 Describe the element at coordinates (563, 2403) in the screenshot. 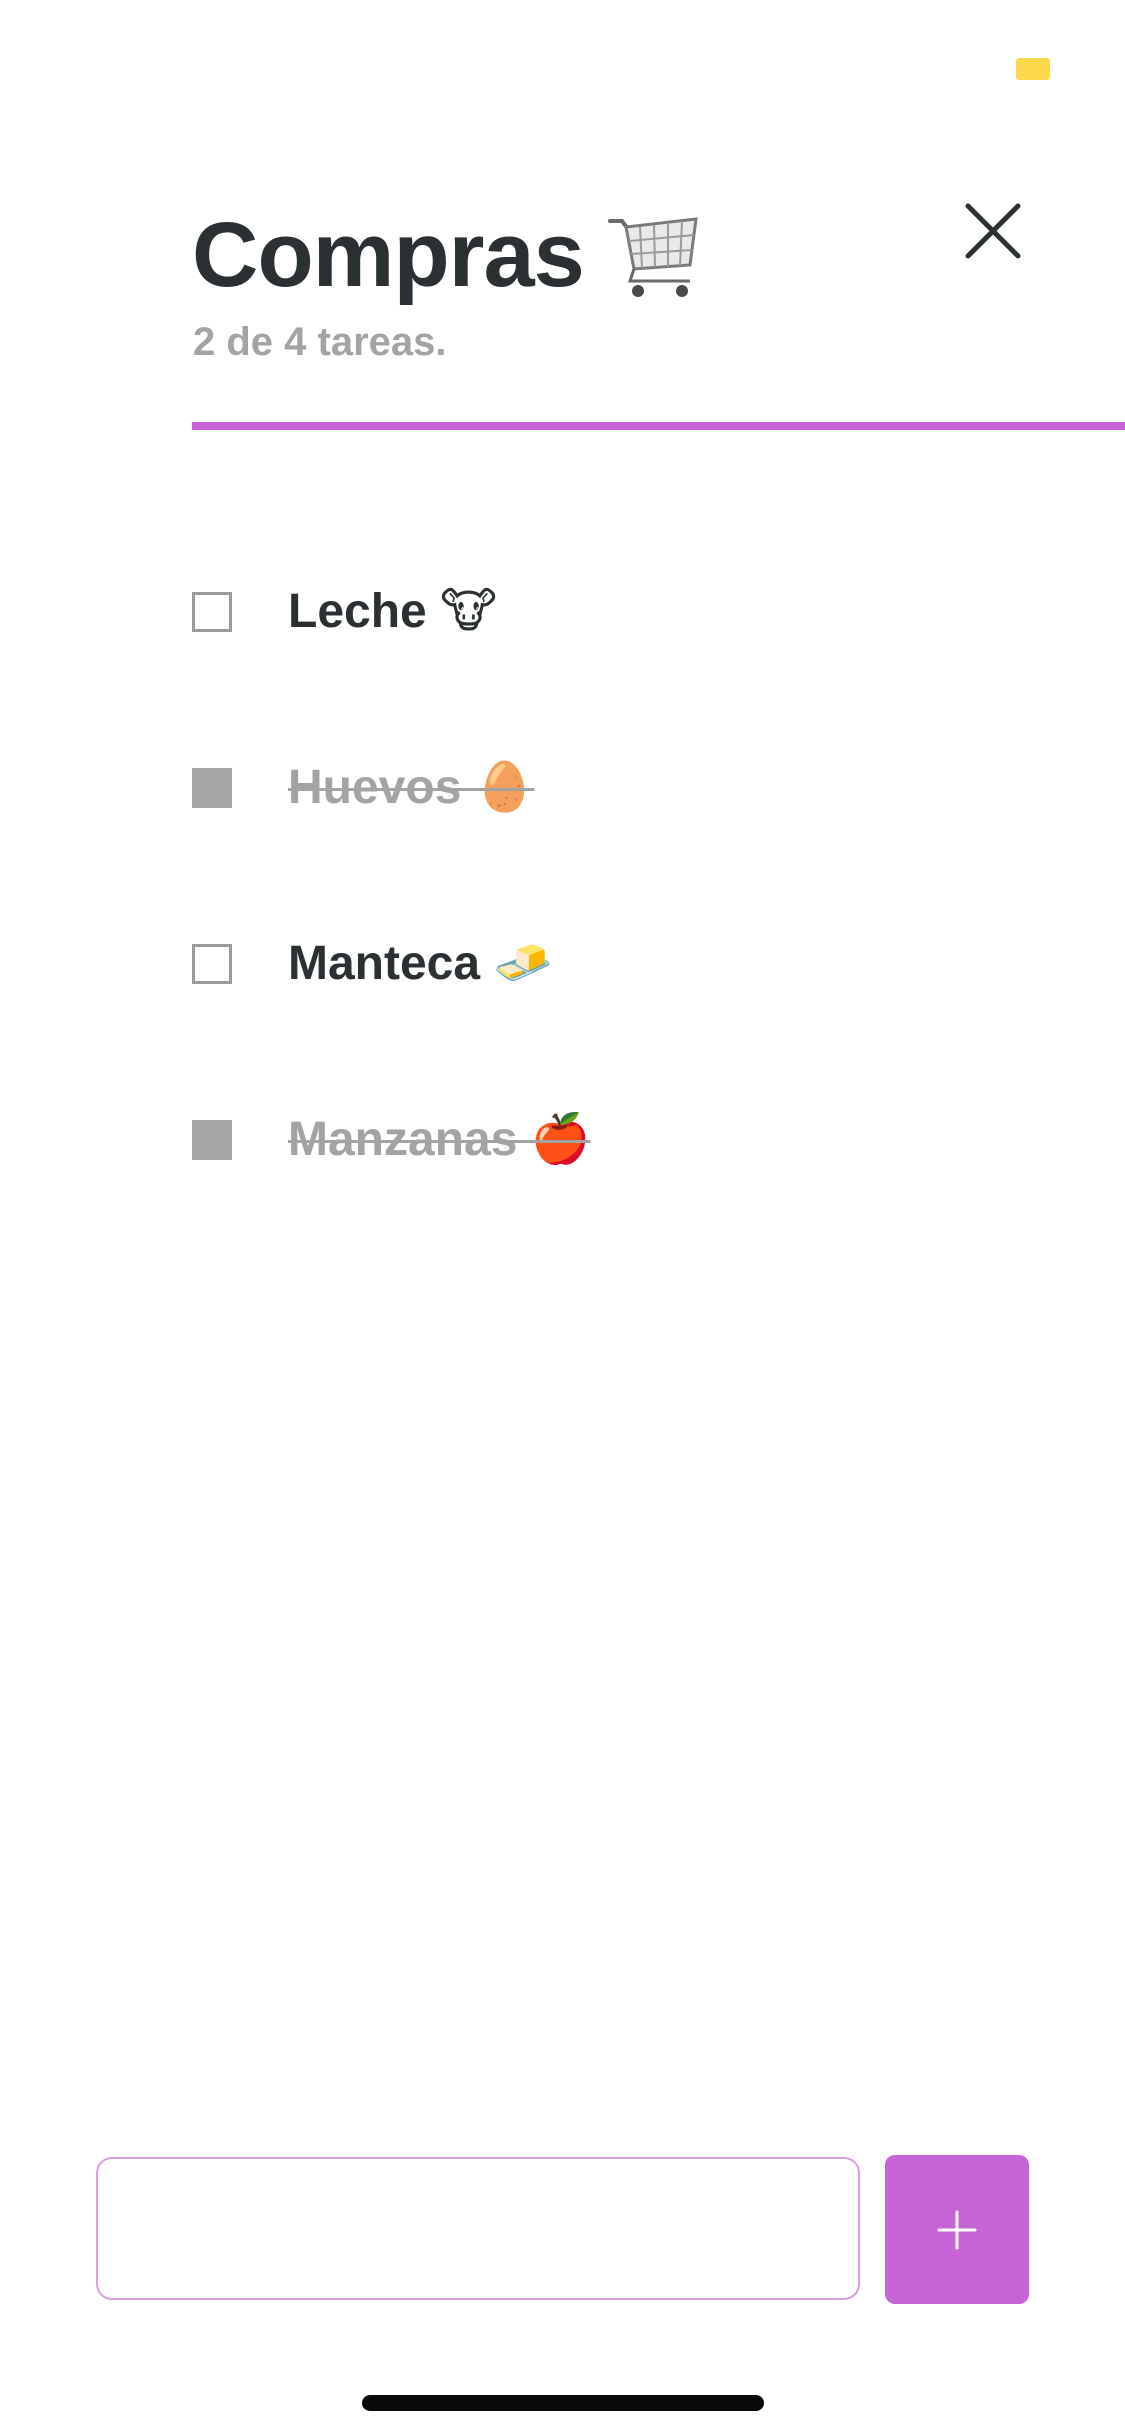

I see `home-indicator` at that location.